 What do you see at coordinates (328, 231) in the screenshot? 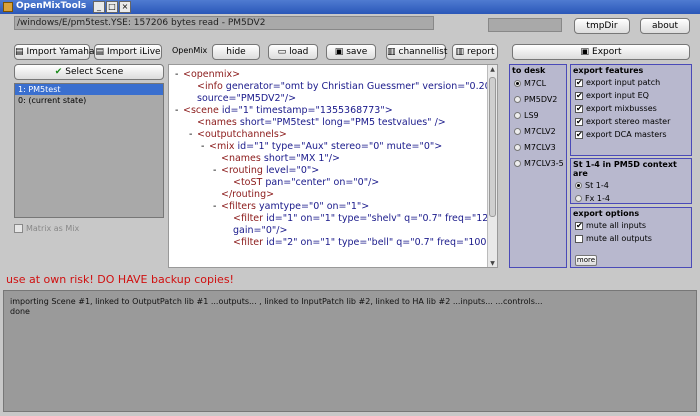
I see `xml-line: gain="0"/>` at bounding box center [328, 231].